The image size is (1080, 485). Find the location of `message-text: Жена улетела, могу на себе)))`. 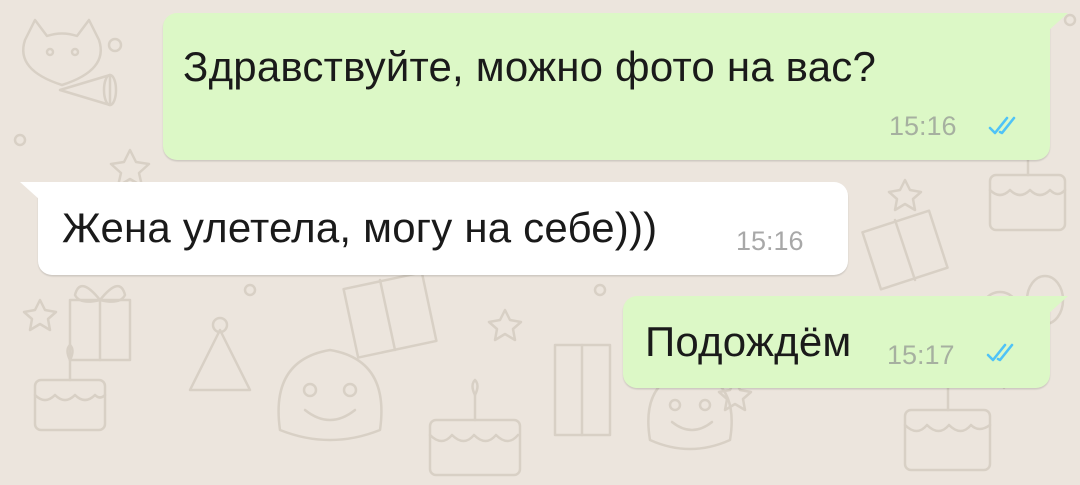

message-text: Жена улетела, могу на себе))) is located at coordinates (360, 227).